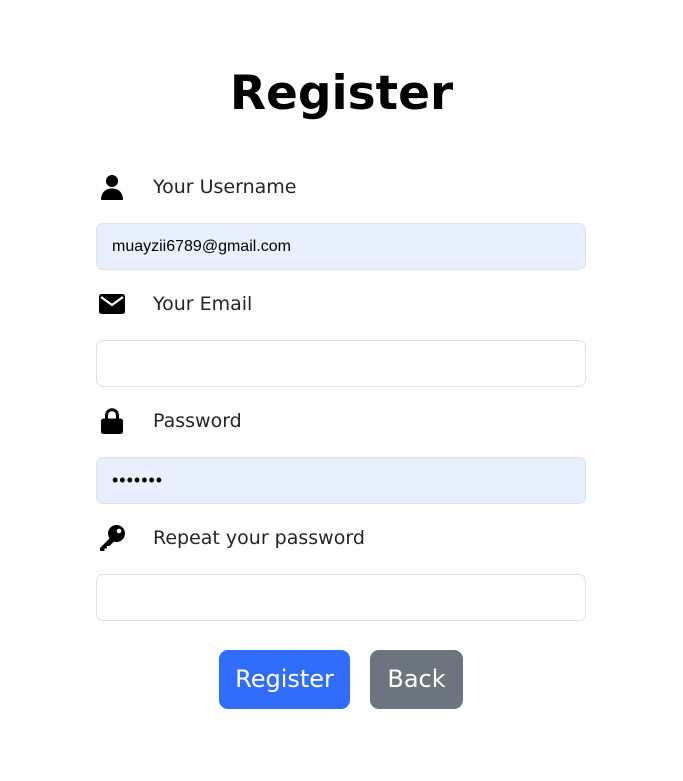 The width and height of the screenshot is (683, 781). What do you see at coordinates (341, 187) in the screenshot?
I see `username-label-row: Your Username` at bounding box center [341, 187].